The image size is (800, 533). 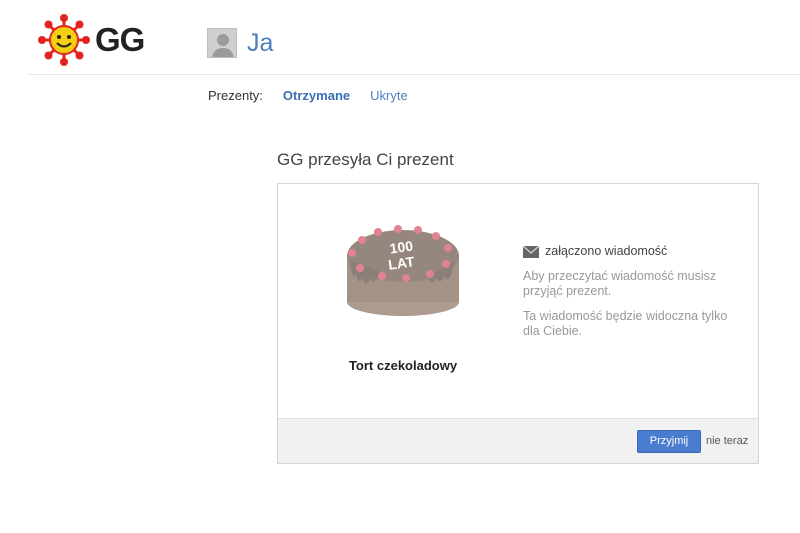 I want to click on brand-name: GG, so click(x=120, y=39).